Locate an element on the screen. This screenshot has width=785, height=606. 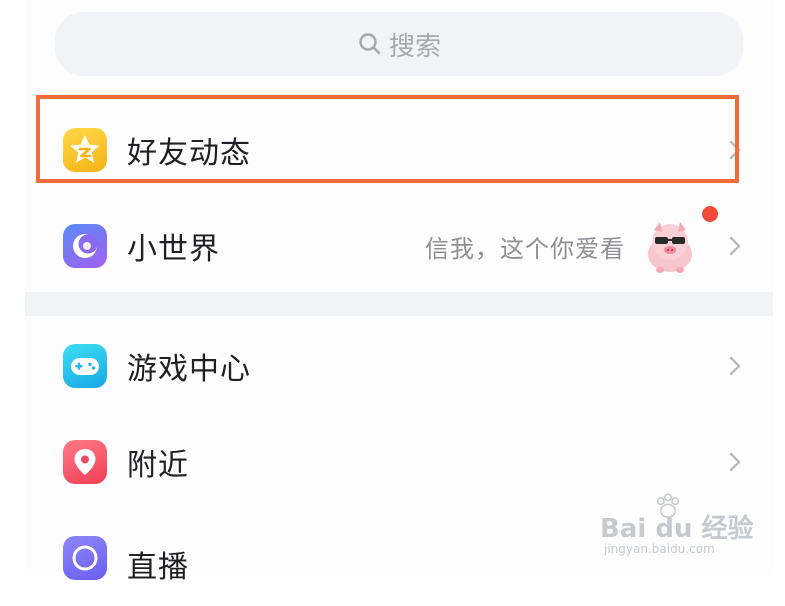
menu-item-label: 直播 is located at coordinates (158, 567).